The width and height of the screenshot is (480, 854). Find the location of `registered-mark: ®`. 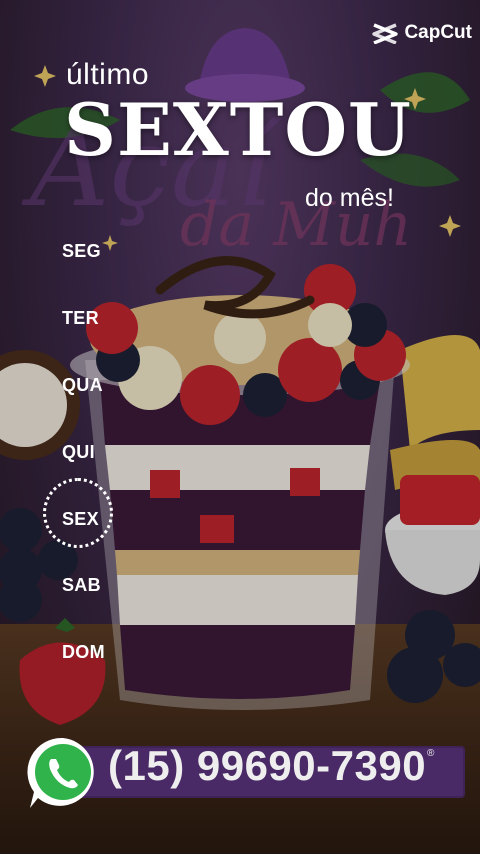

registered-mark: ® is located at coordinates (431, 753).